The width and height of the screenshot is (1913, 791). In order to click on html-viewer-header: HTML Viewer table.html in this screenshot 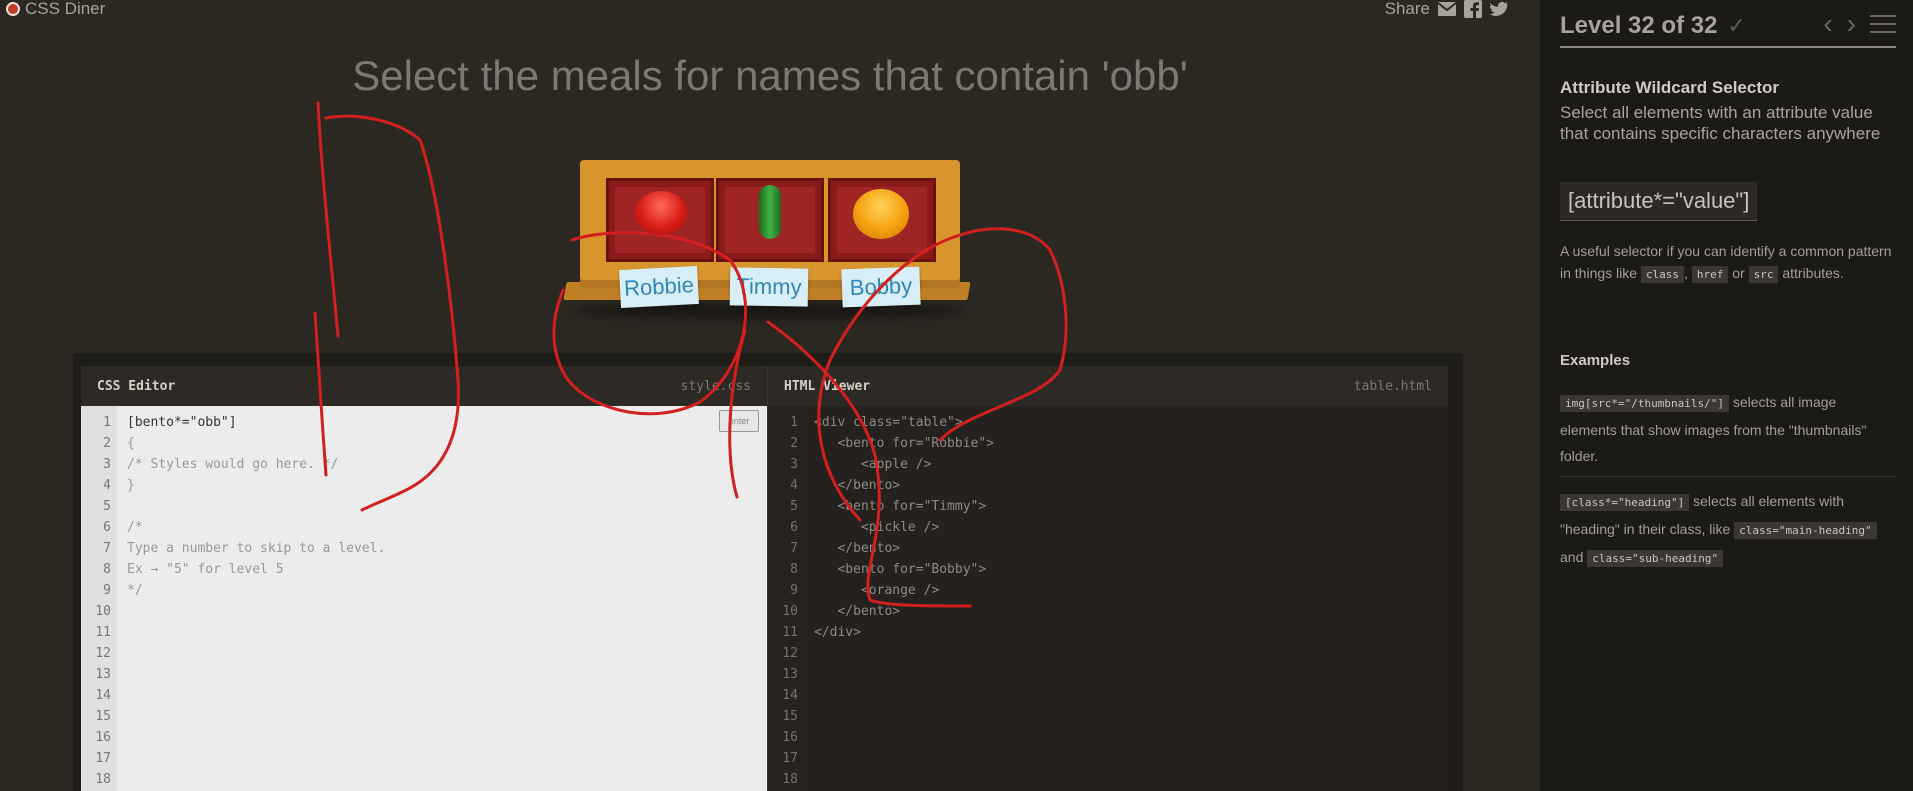, I will do `click(1108, 386)`.